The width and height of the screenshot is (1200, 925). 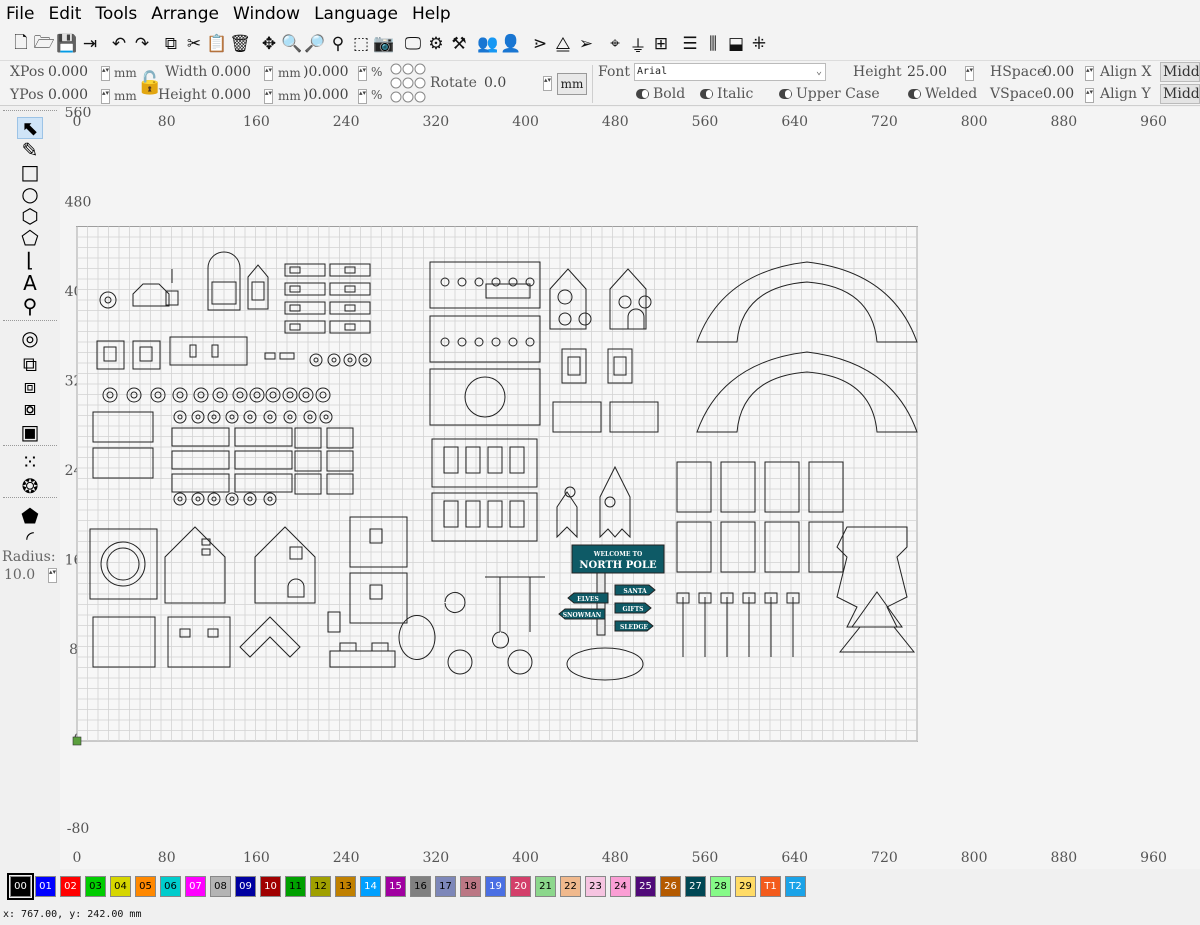 I want to click on rotate-spinner: ▴▾, so click(x=547, y=83).